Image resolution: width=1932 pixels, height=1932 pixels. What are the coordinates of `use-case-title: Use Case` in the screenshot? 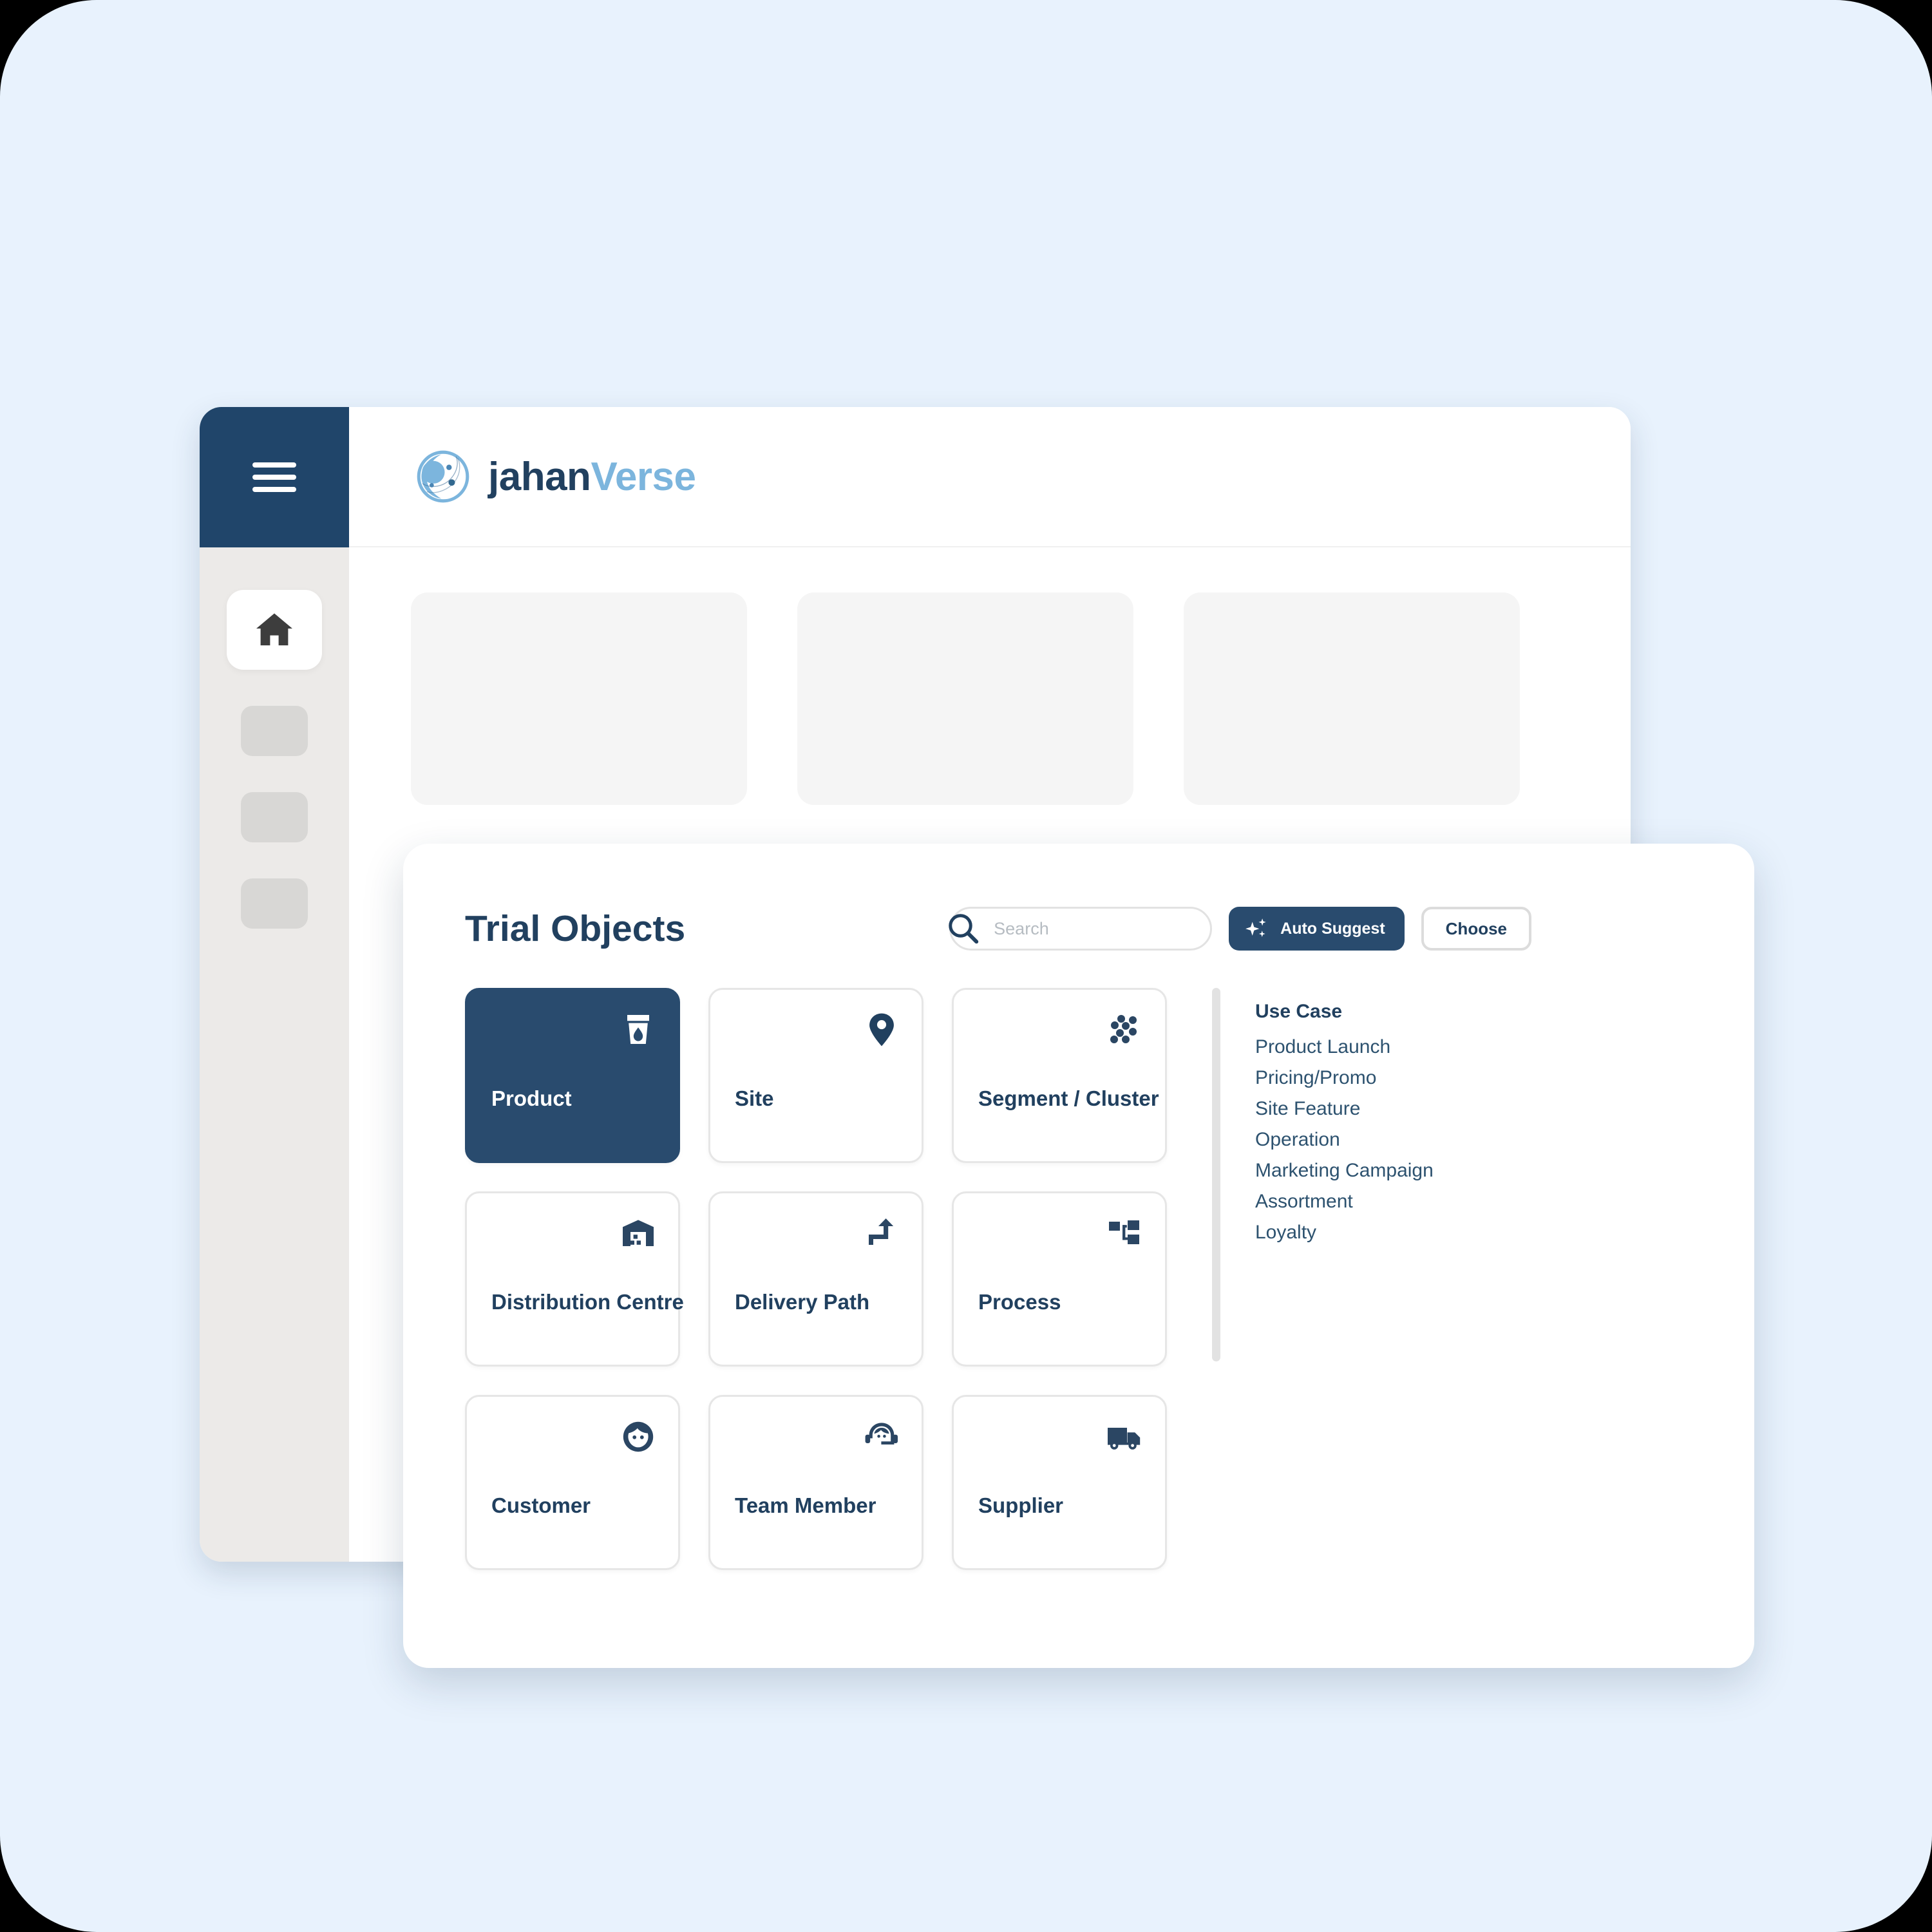 It's located at (1299, 1011).